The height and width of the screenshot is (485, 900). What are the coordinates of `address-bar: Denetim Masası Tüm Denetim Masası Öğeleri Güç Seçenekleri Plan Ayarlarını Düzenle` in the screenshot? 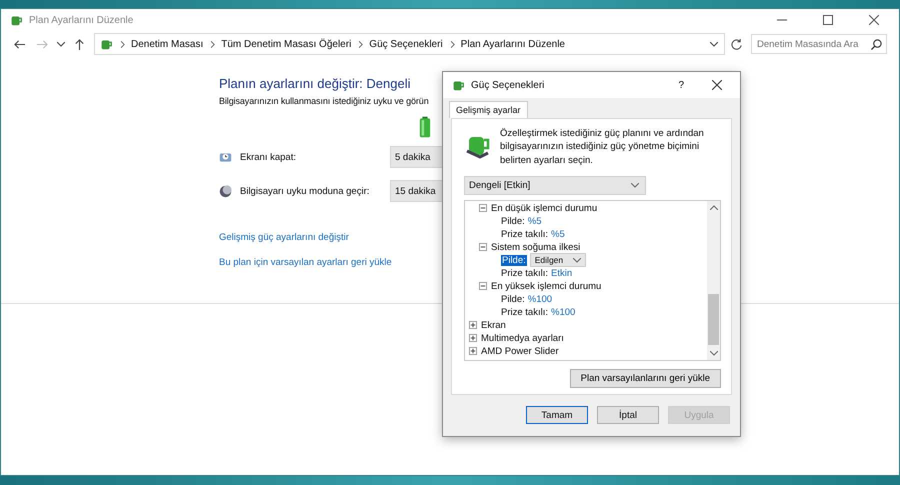 It's located at (409, 44).